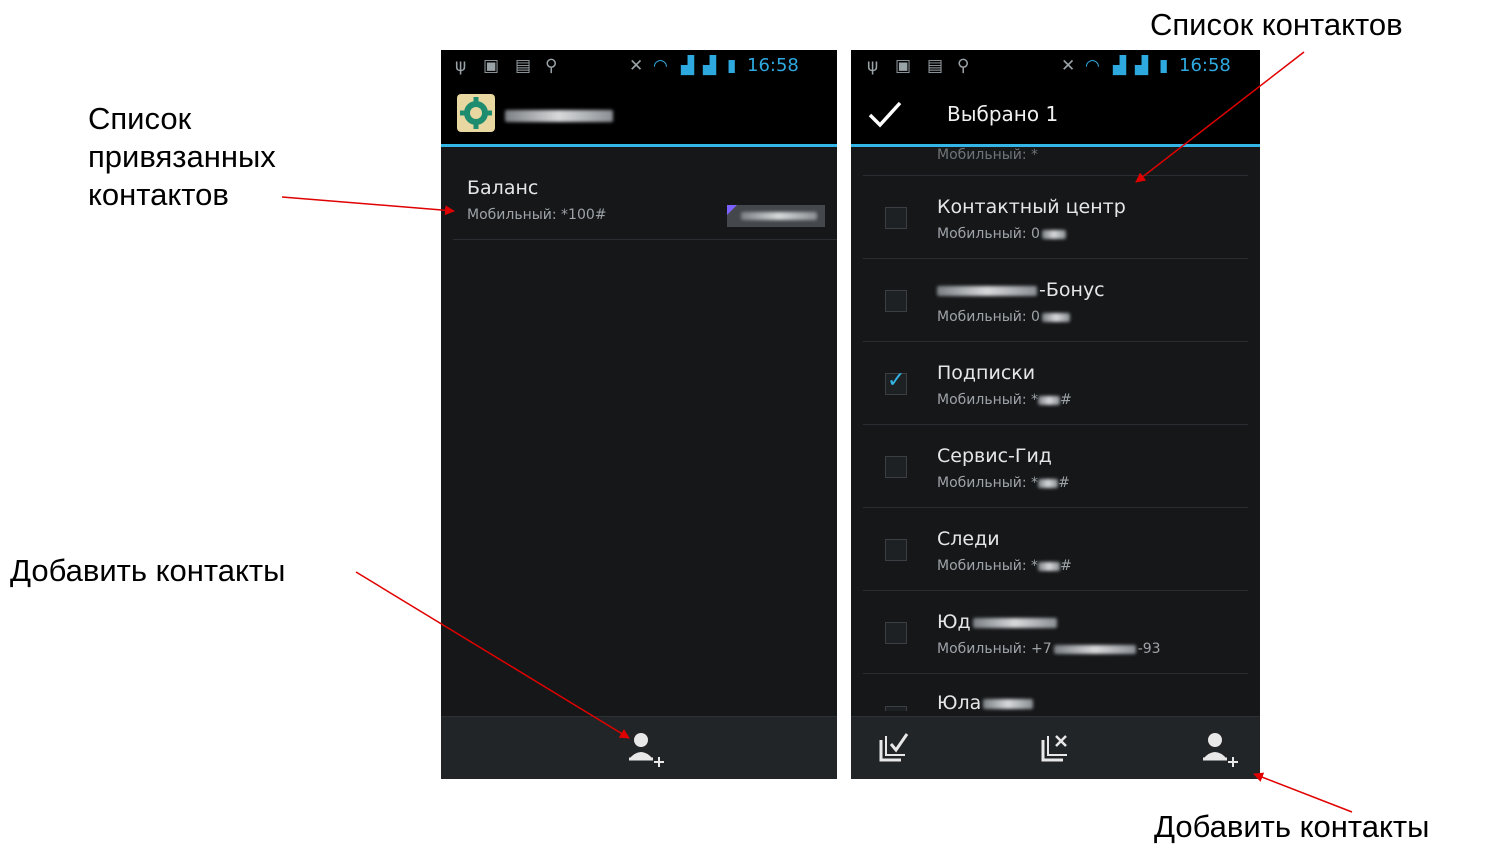 The image size is (1488, 846). What do you see at coordinates (1055, 161) in the screenshot?
I see `list-item: Мобильный: *` at bounding box center [1055, 161].